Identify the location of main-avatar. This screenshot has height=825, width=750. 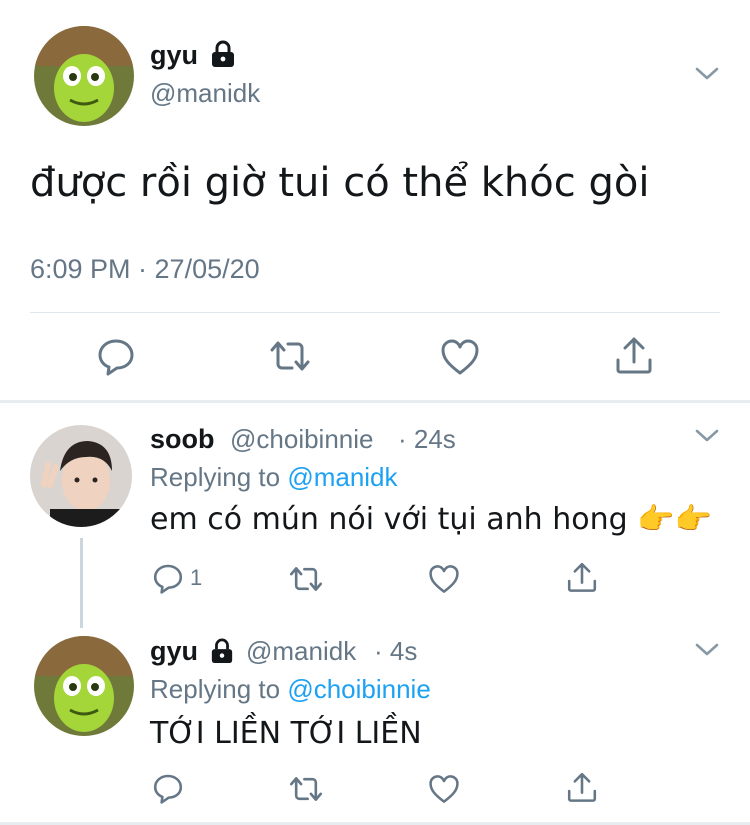
(84, 76).